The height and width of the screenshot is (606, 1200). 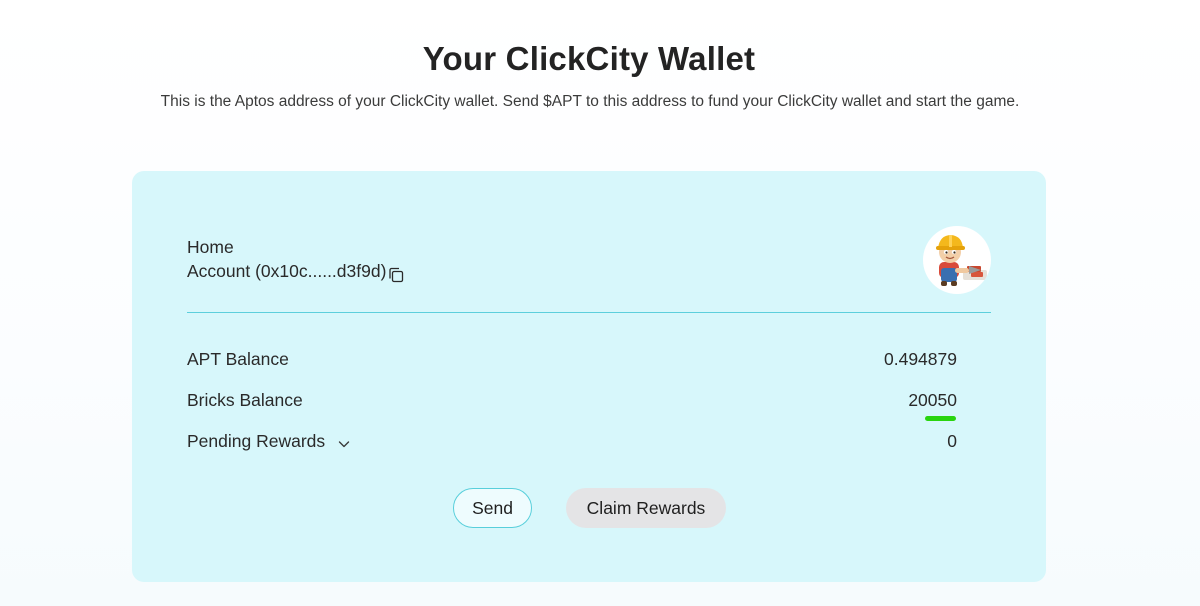 I want to click on account-info: Home Account (0x10c......d3f9d), so click(x=295, y=259).